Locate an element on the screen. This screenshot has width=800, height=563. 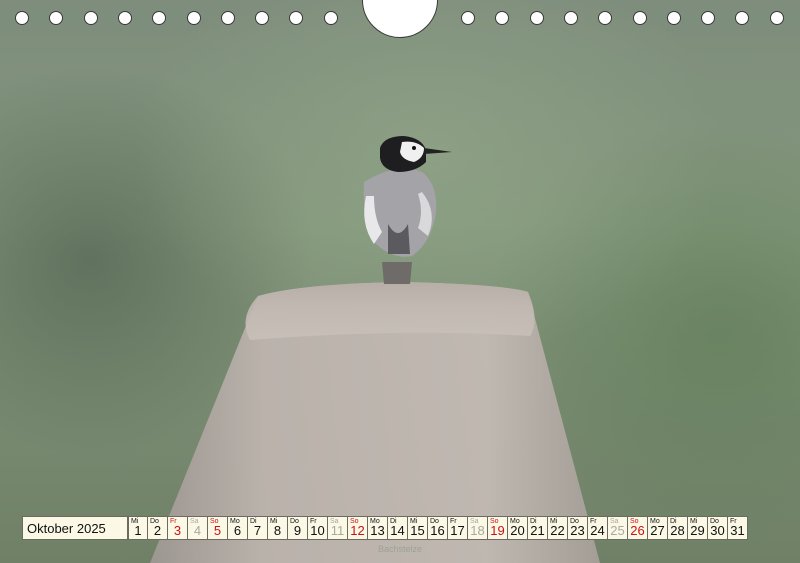
day-number: 7 is located at coordinates (257, 530).